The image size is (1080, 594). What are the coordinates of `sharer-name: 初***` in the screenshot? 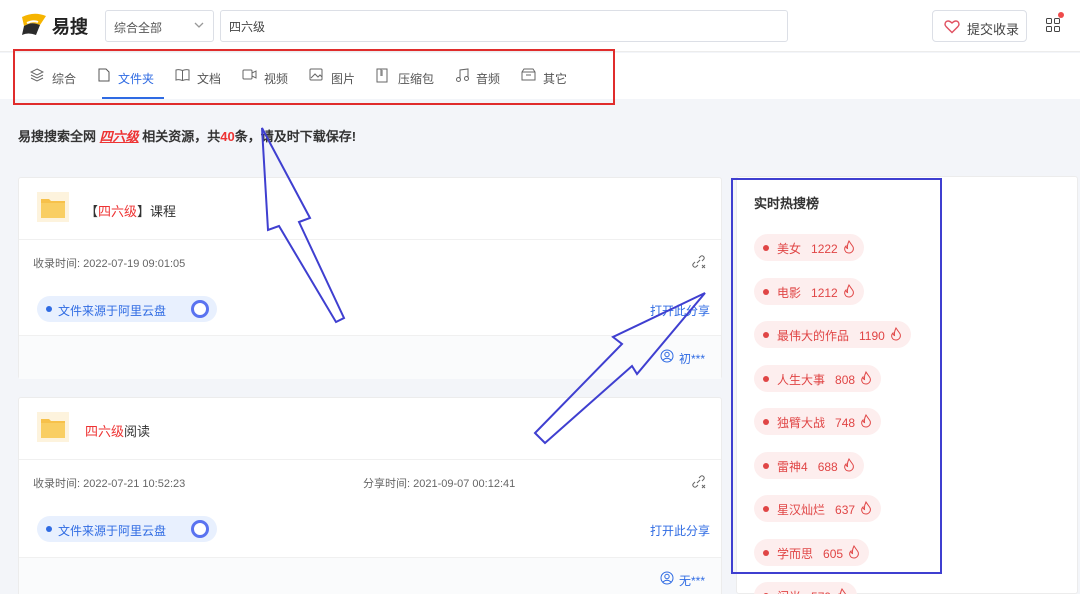 It's located at (691, 359).